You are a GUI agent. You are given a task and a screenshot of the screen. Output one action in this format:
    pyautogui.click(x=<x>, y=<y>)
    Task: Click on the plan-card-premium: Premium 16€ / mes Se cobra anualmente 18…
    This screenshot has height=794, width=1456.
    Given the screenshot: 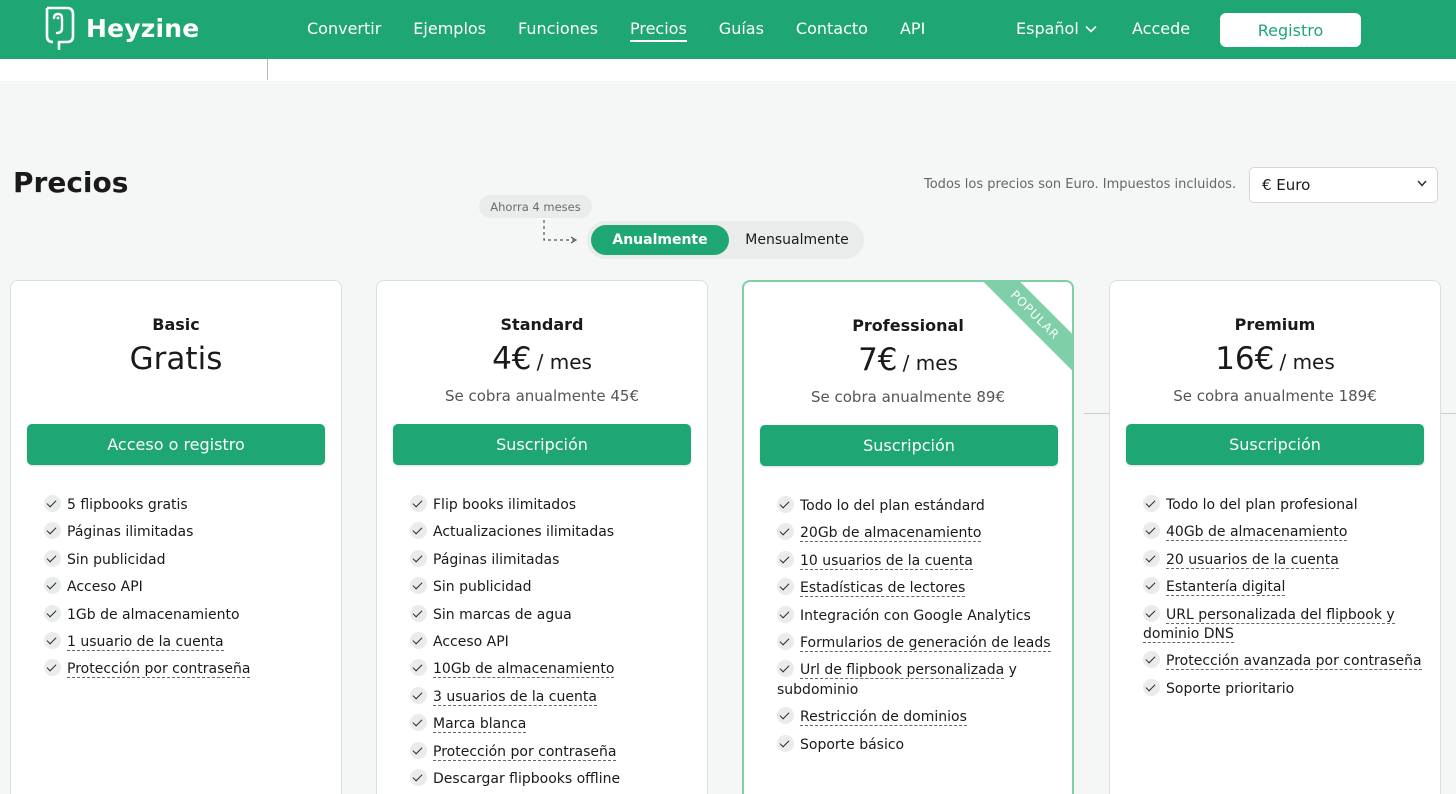 What is the action you would take?
    pyautogui.click(x=1275, y=537)
    